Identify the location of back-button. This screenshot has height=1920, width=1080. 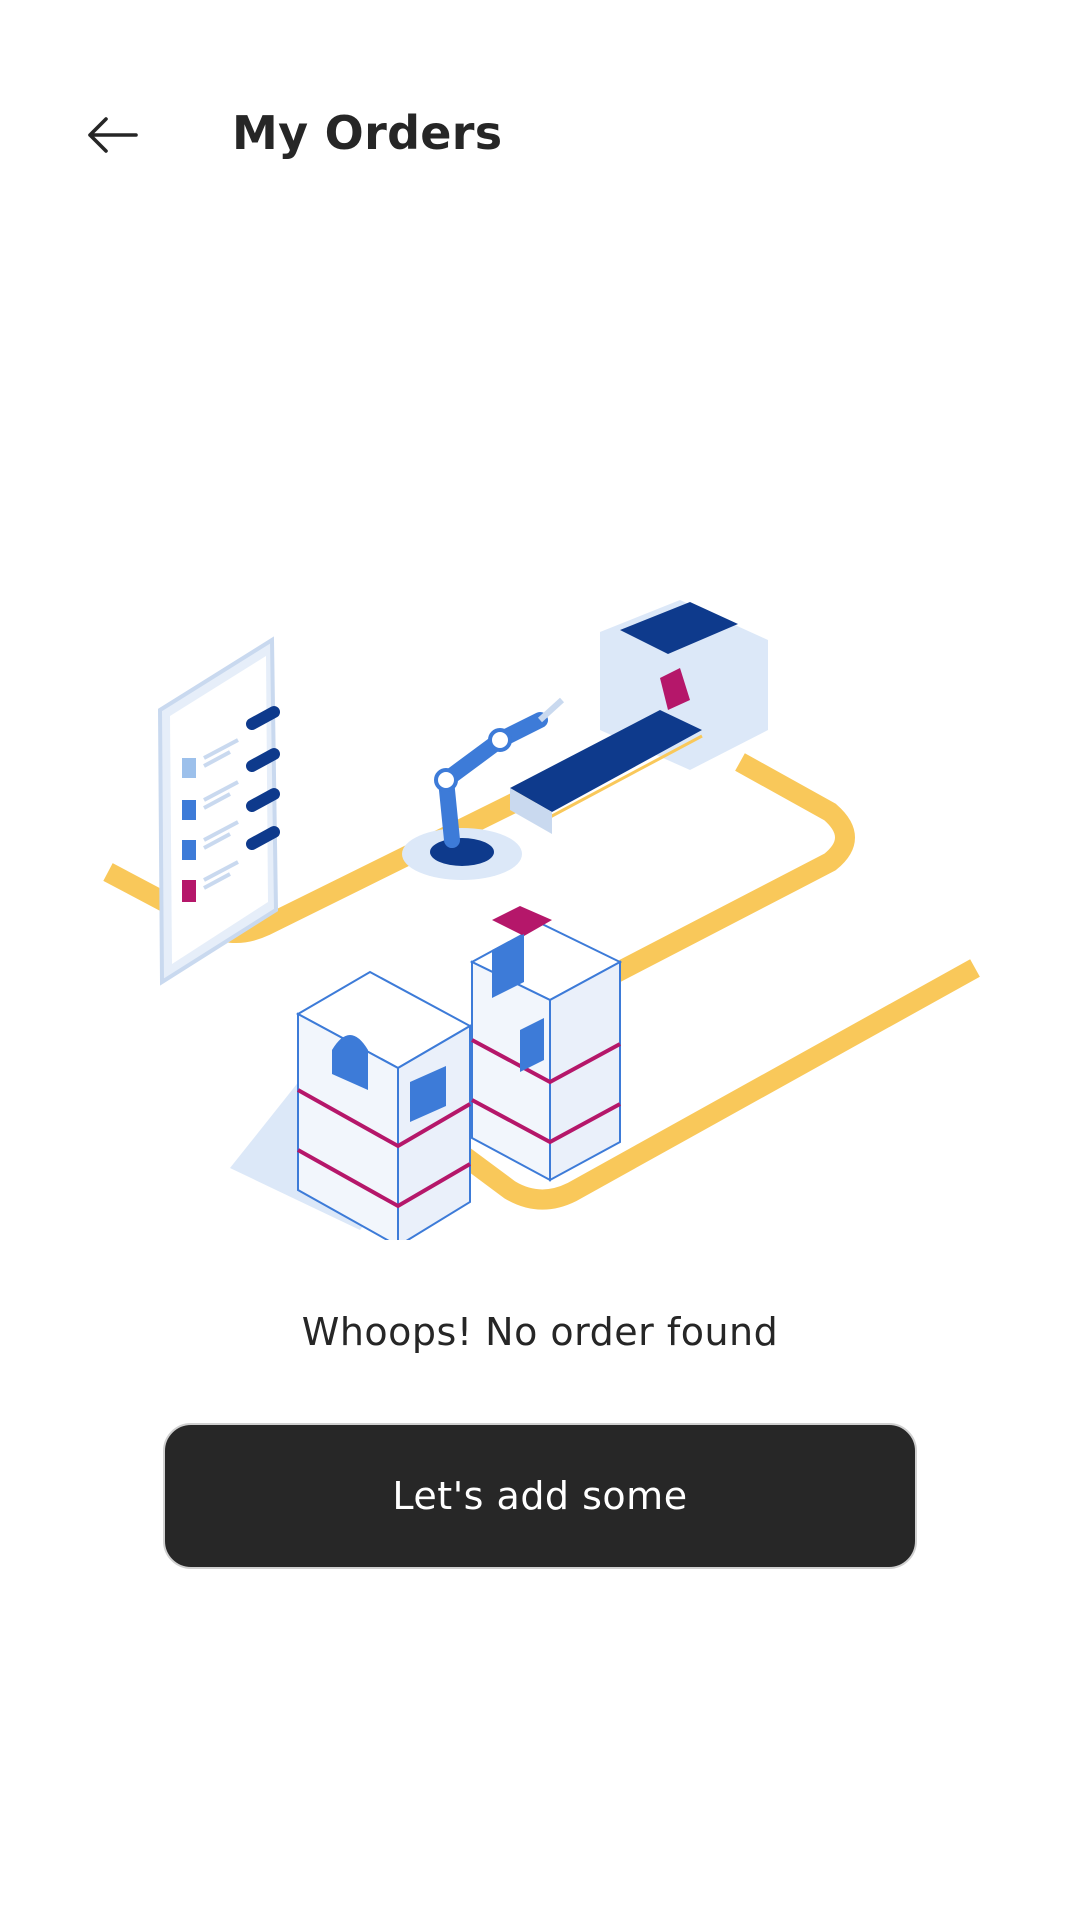
(112, 135).